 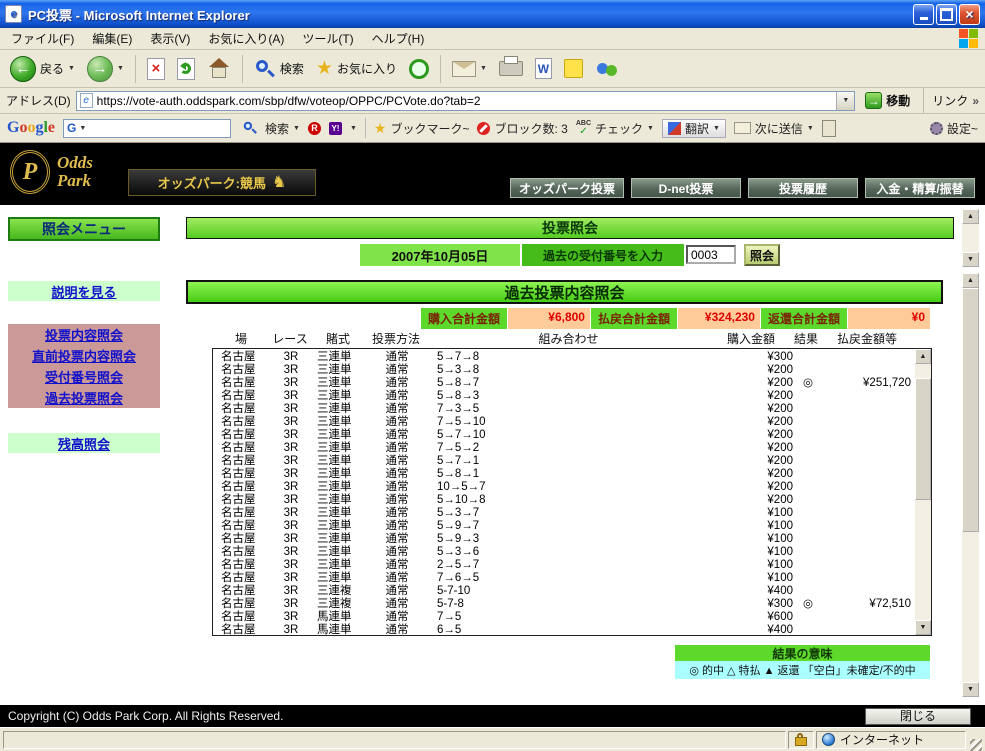 I want to click on google-search-button: 検索, so click(x=269, y=128).